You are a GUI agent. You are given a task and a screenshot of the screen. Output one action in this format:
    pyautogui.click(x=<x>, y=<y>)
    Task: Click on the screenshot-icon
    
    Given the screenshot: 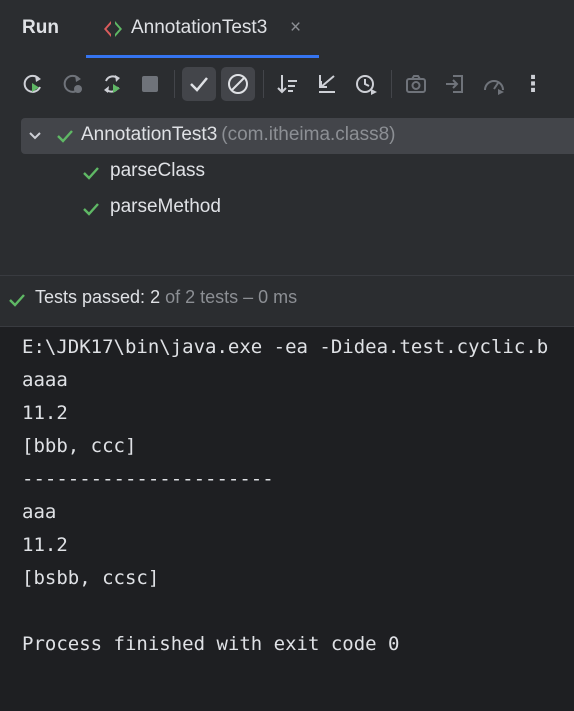 What is the action you would take?
    pyautogui.click(x=416, y=84)
    